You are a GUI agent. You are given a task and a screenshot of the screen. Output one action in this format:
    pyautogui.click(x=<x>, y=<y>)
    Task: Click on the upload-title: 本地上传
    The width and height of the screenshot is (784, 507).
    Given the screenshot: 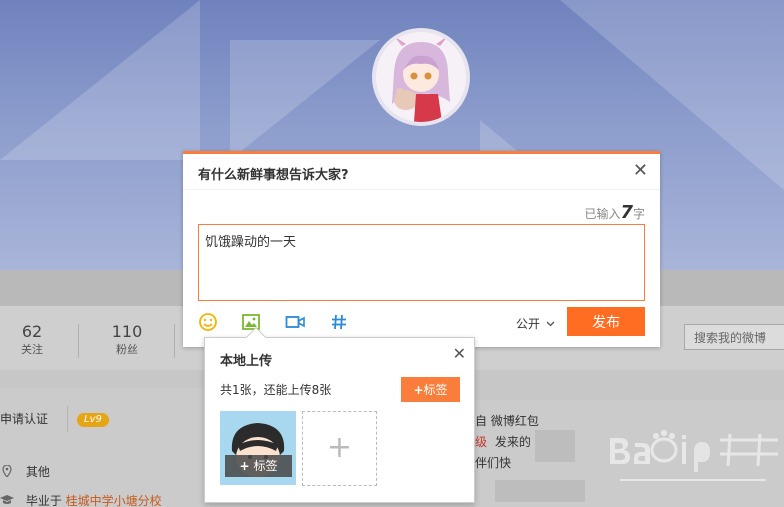 What is the action you would take?
    pyautogui.click(x=246, y=361)
    